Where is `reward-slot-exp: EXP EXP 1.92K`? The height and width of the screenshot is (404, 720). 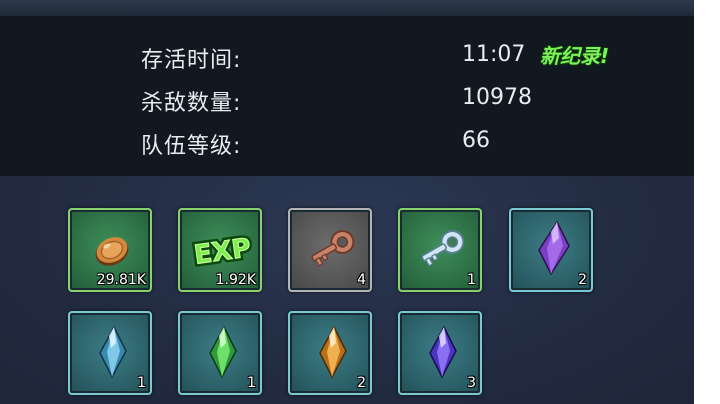
reward-slot-exp: EXP EXP 1.92K is located at coordinates (220, 250).